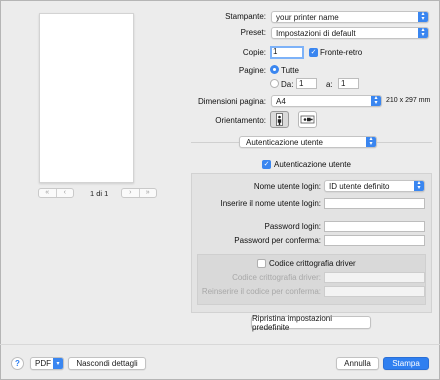  I want to click on last-page-button: », so click(147, 193).